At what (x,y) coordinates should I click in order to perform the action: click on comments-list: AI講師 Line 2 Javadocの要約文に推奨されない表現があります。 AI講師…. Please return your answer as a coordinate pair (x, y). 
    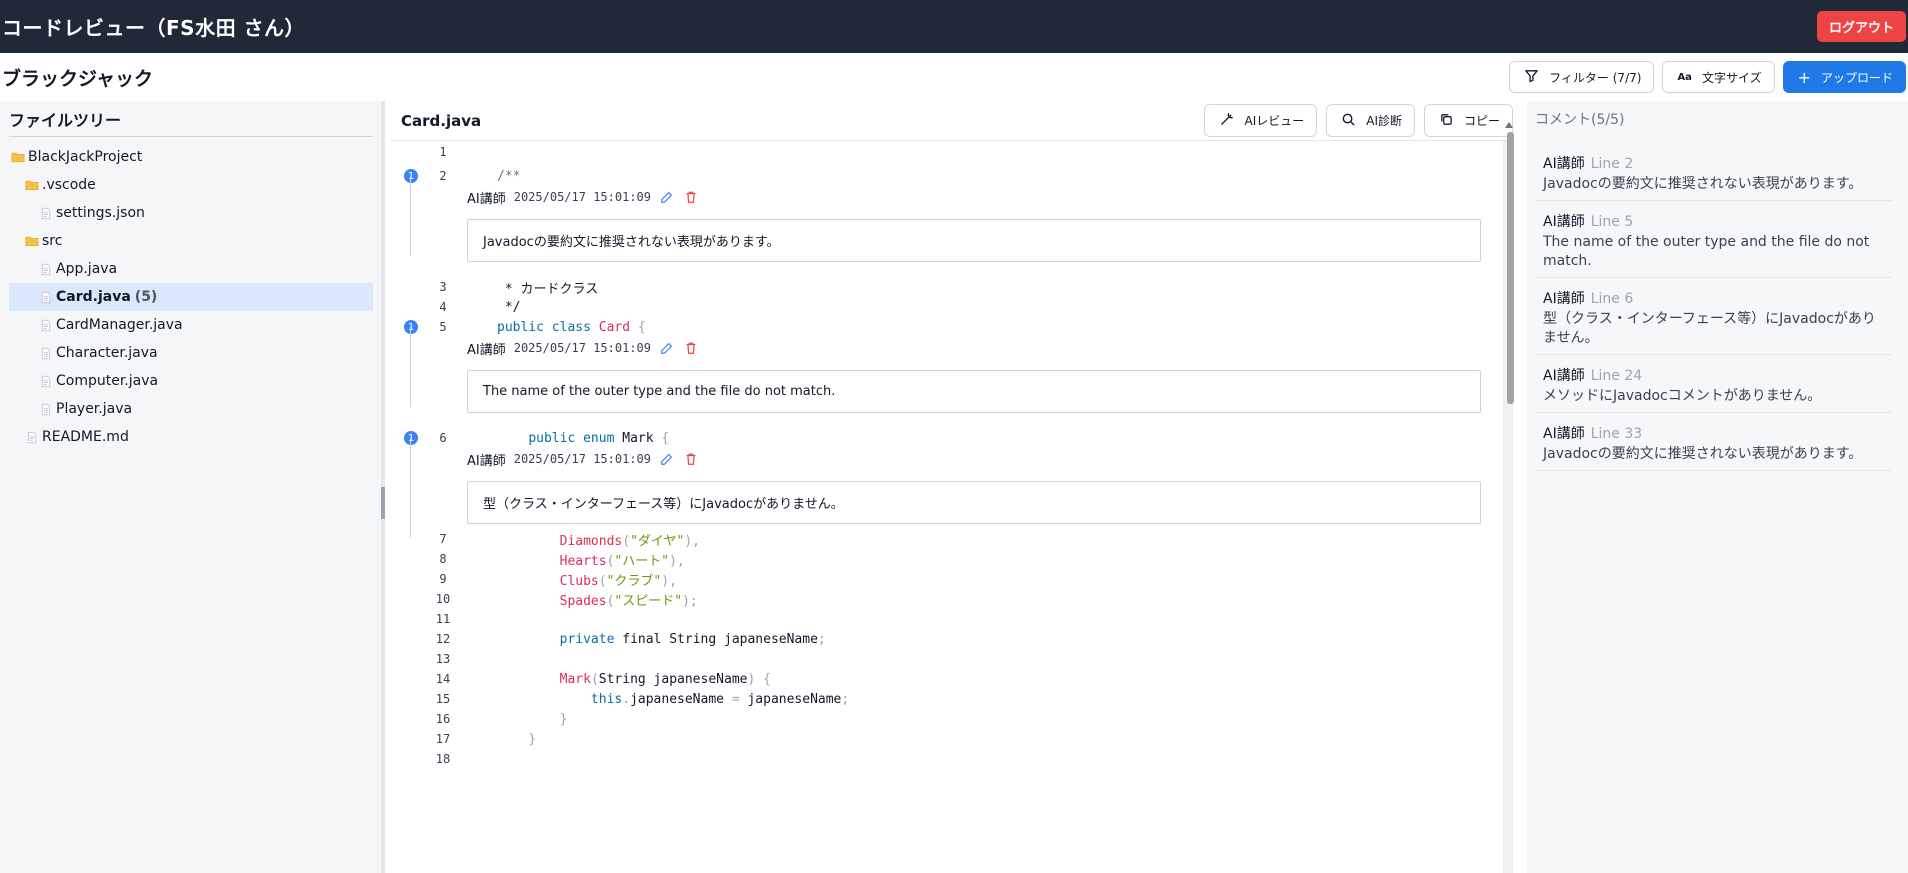
    Looking at the image, I should click on (1713, 307).